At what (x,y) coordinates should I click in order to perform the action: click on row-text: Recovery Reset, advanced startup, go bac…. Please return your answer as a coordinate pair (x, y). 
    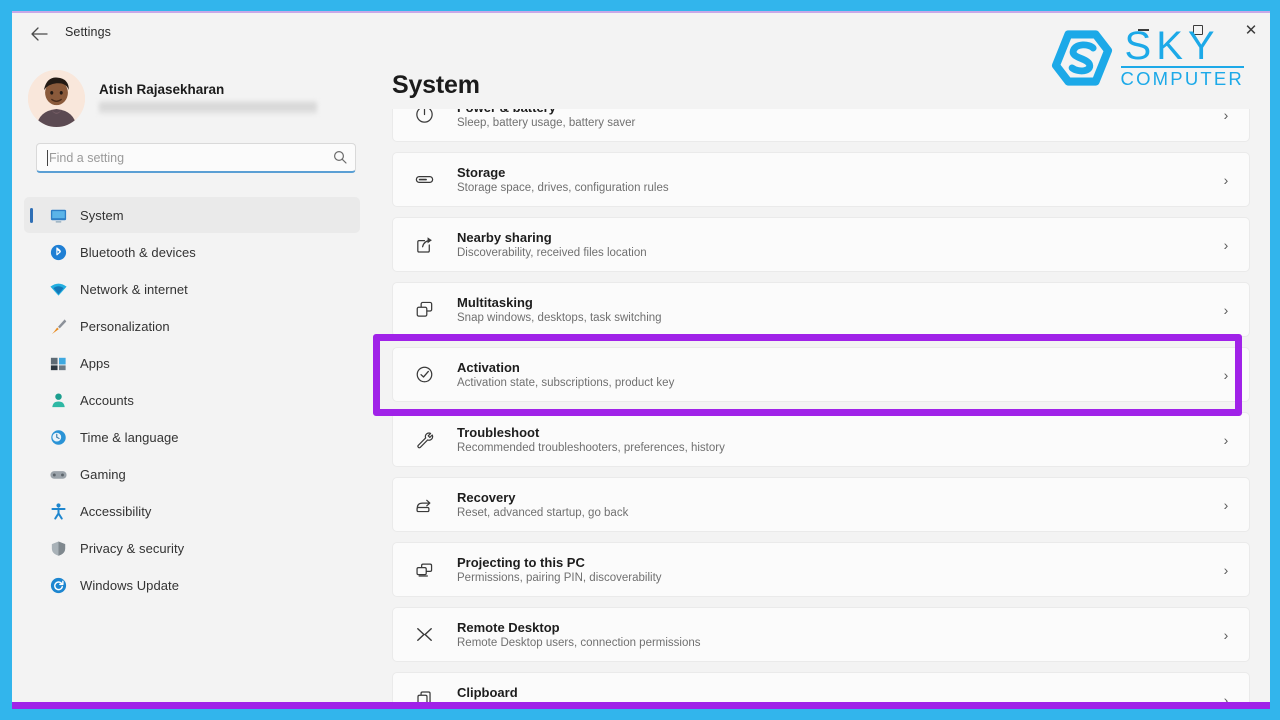
    Looking at the image, I should click on (837, 504).